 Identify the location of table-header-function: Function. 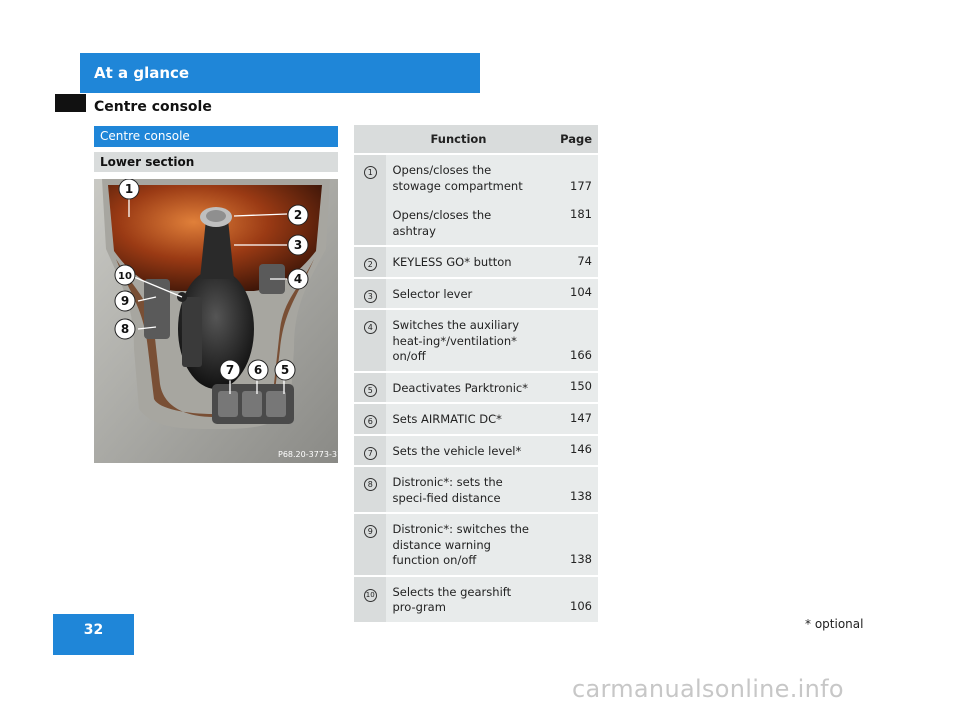
(463, 140).